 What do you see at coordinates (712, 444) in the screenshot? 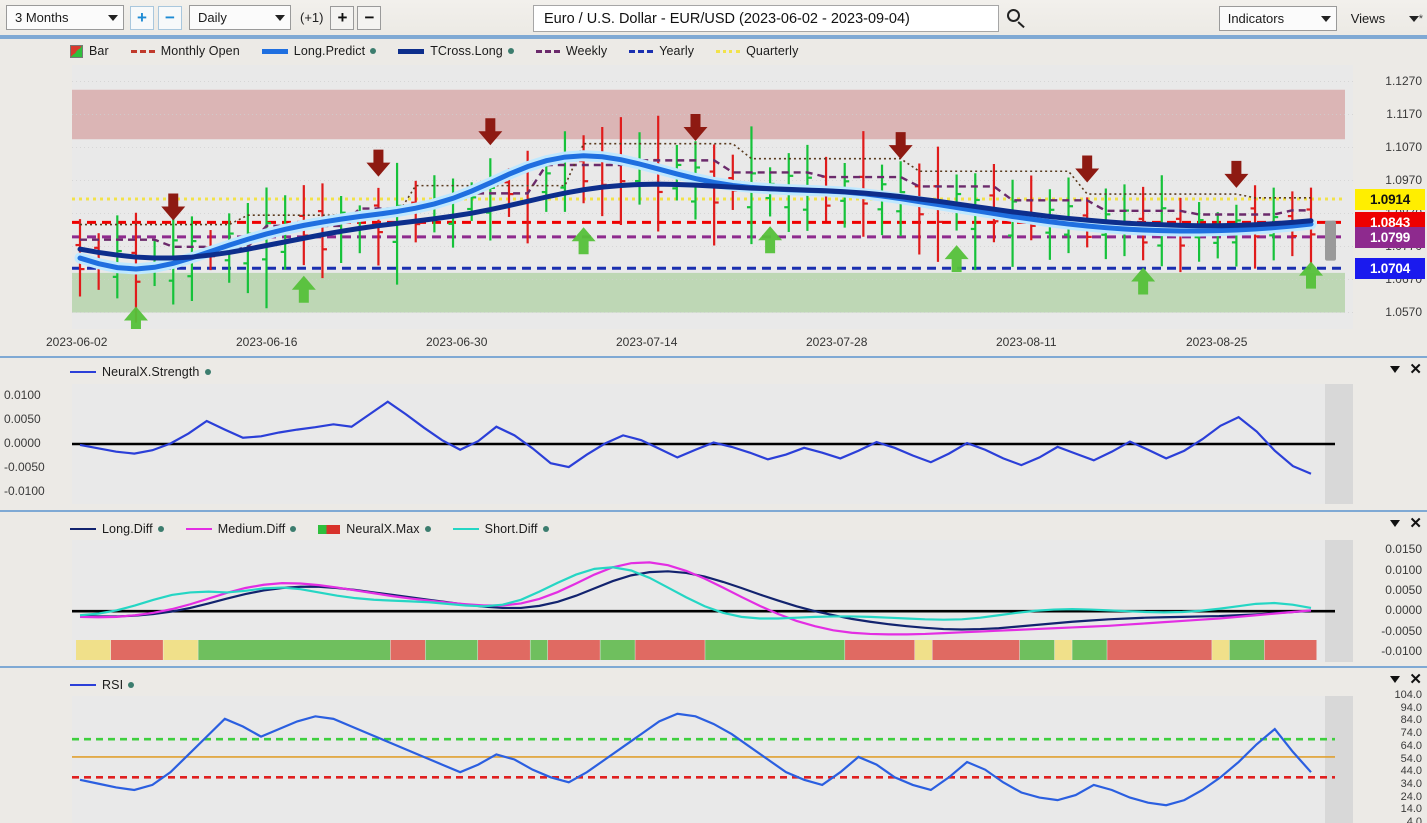
I see `strength-plot-area` at bounding box center [712, 444].